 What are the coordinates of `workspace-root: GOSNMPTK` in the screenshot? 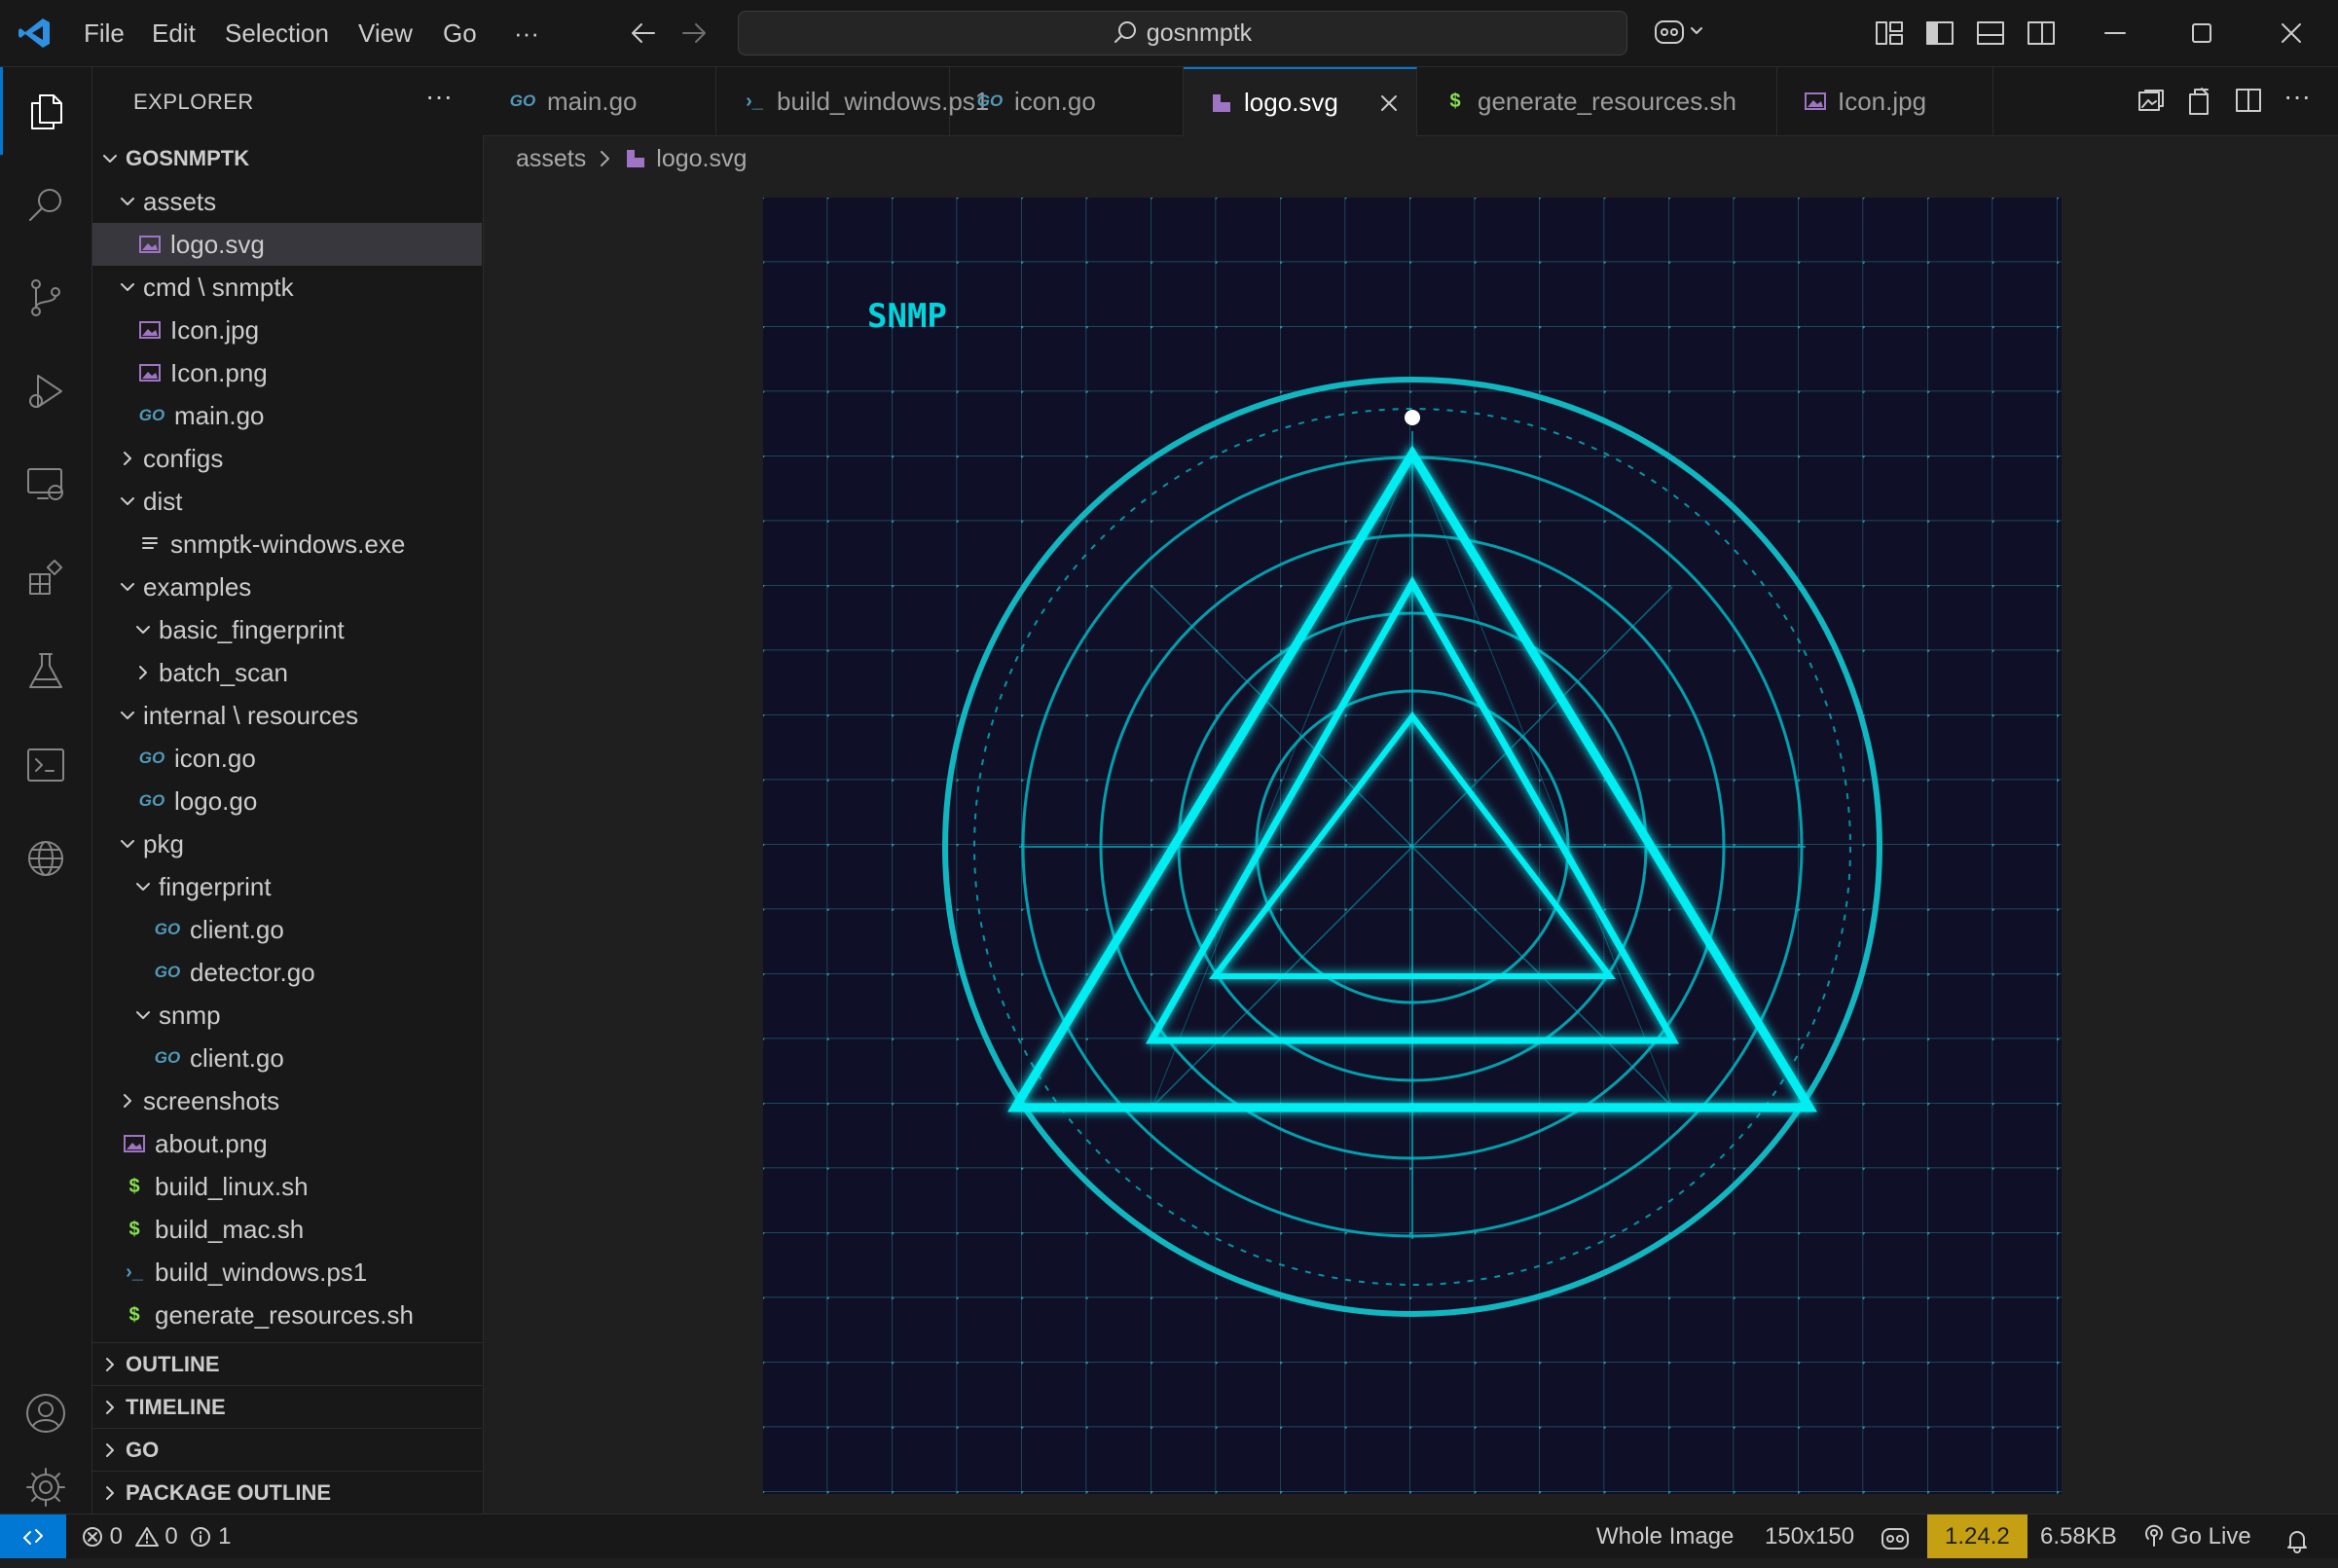 It's located at (287, 158).